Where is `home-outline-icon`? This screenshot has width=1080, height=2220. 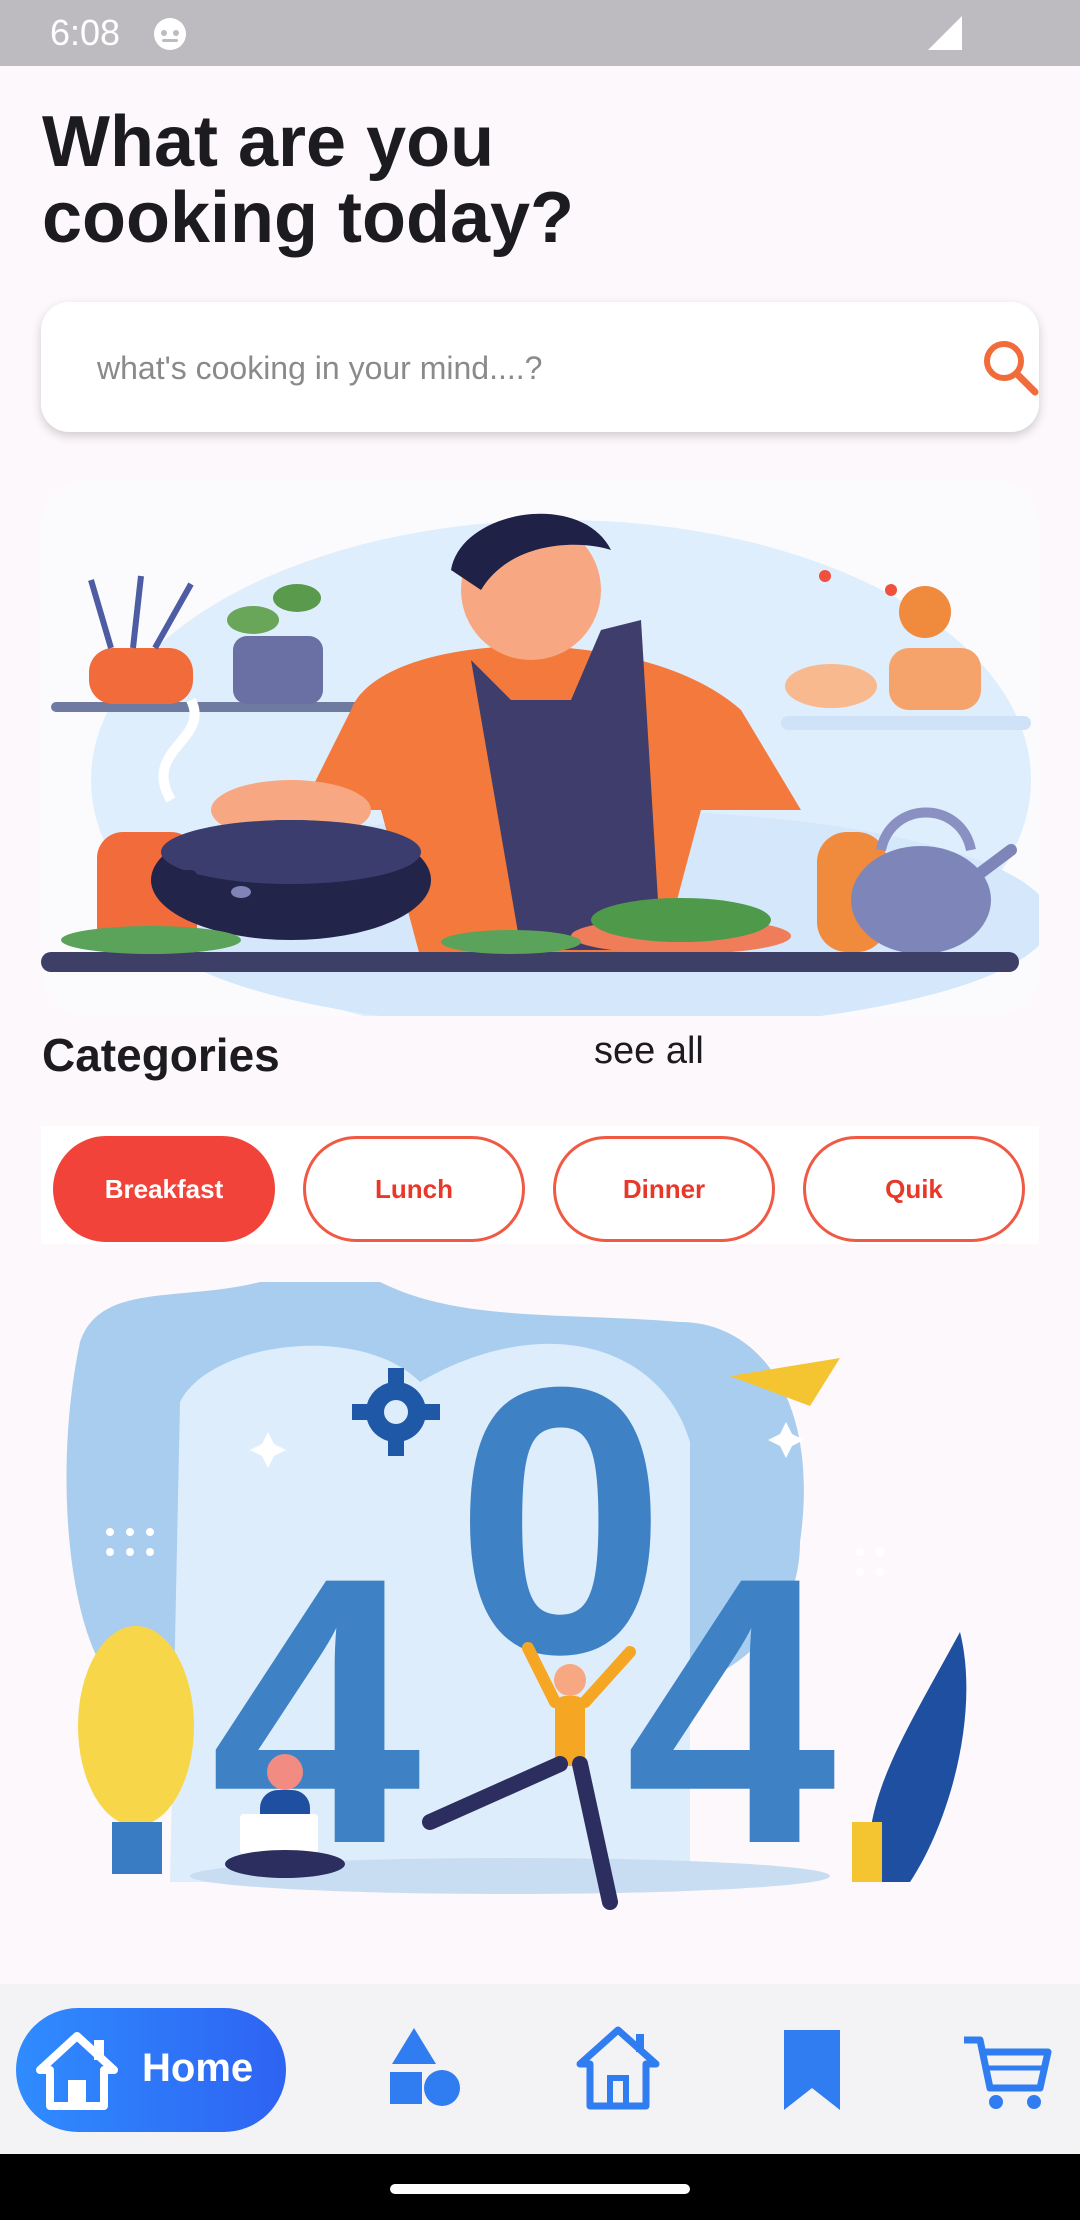 home-outline-icon is located at coordinates (618, 2068).